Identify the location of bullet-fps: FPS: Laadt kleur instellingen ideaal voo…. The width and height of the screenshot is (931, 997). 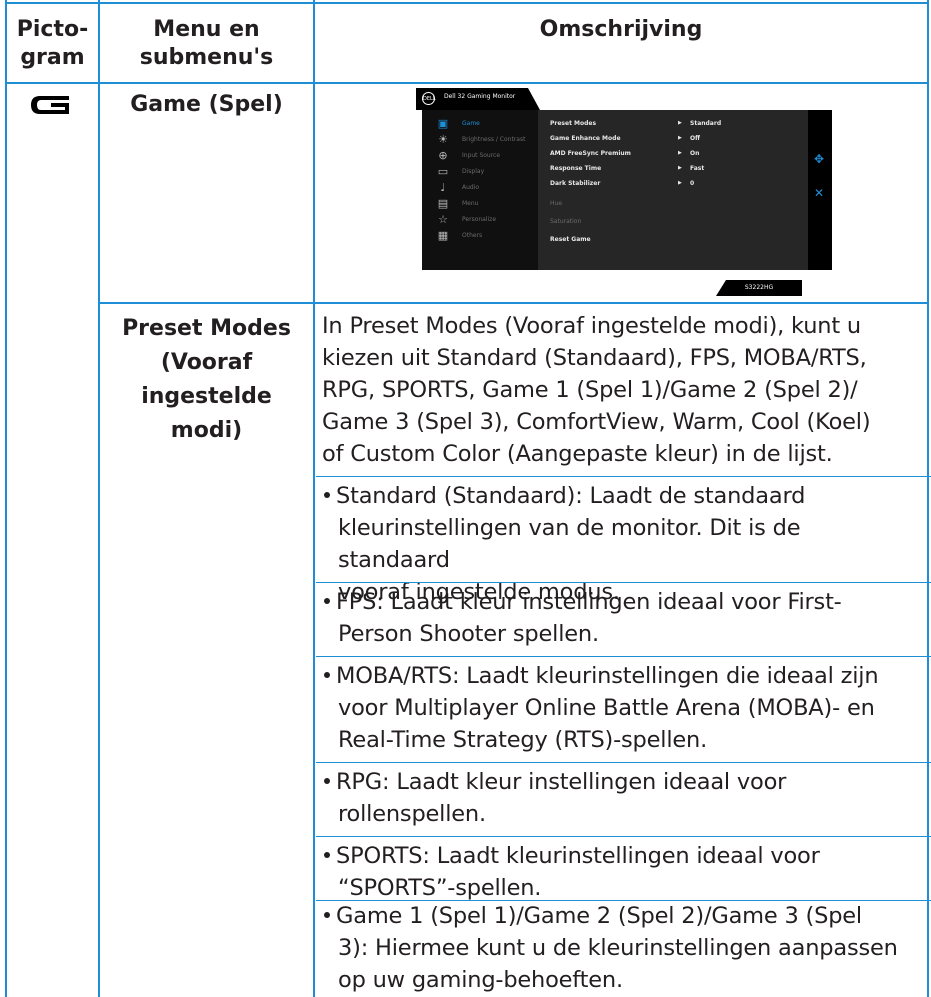
(620, 618).